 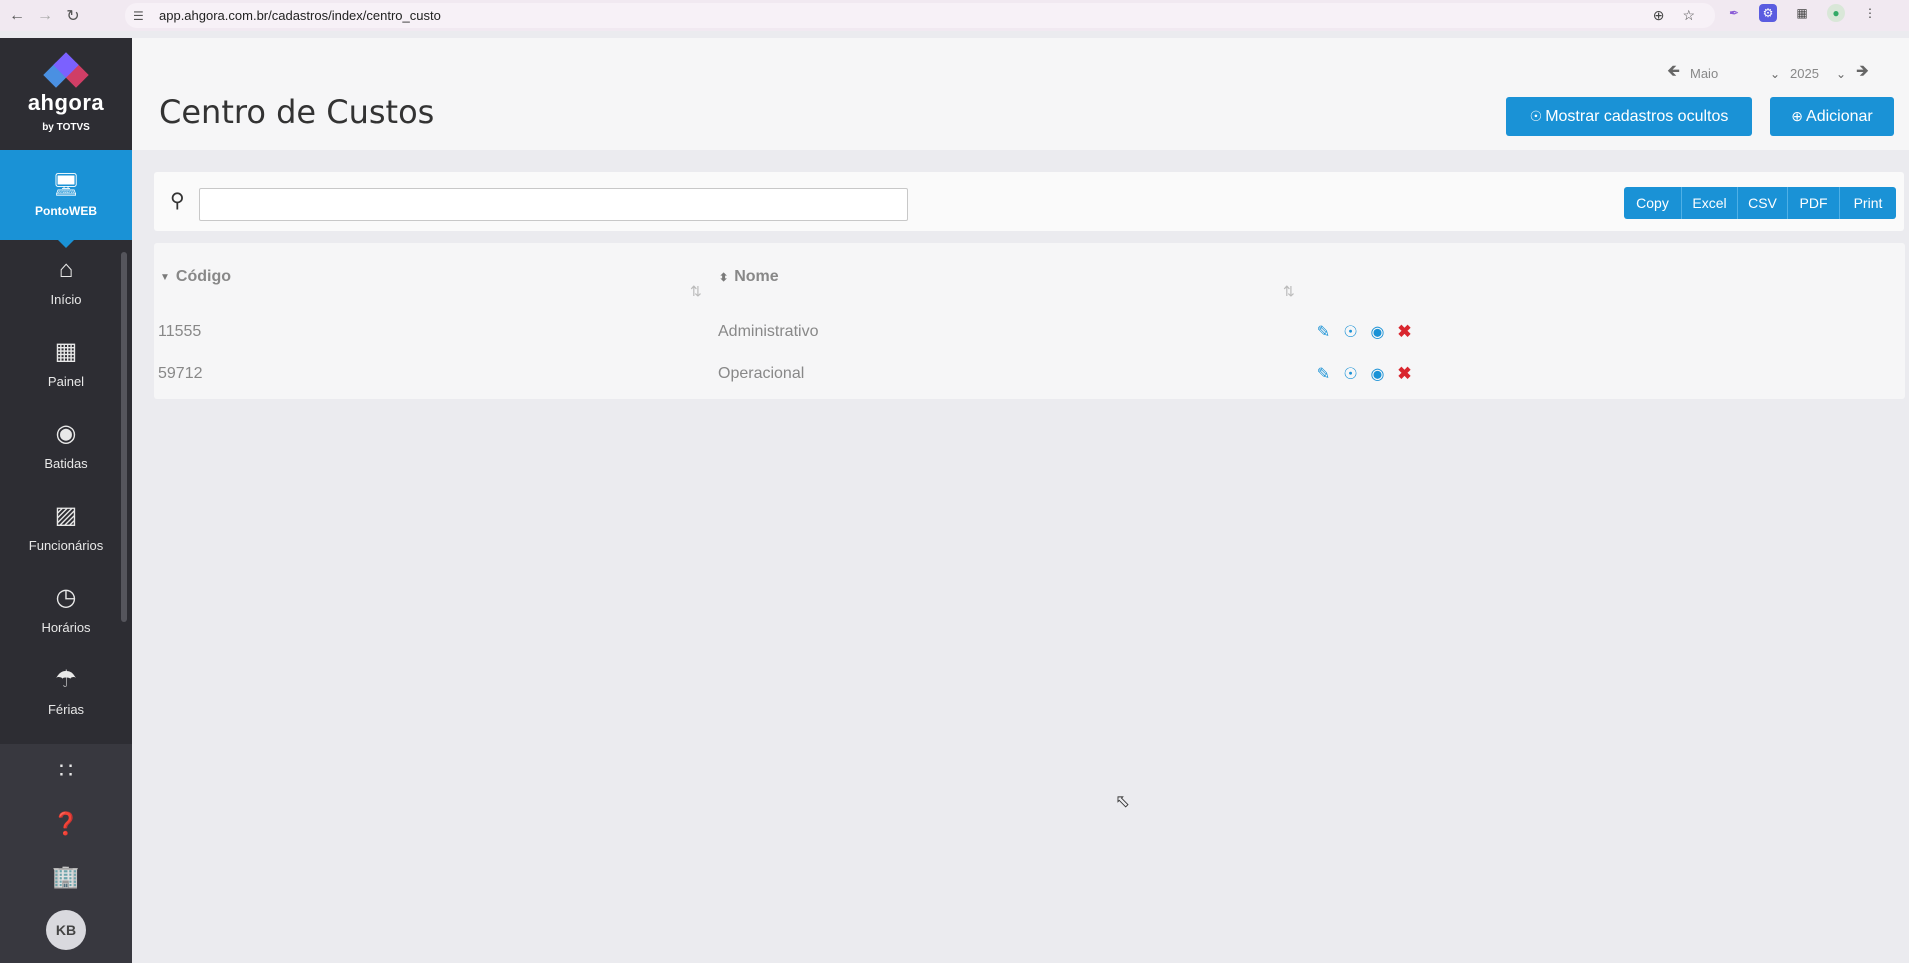 What do you see at coordinates (1870, 13) in the screenshot?
I see `more-menu-icon: ⋮` at bounding box center [1870, 13].